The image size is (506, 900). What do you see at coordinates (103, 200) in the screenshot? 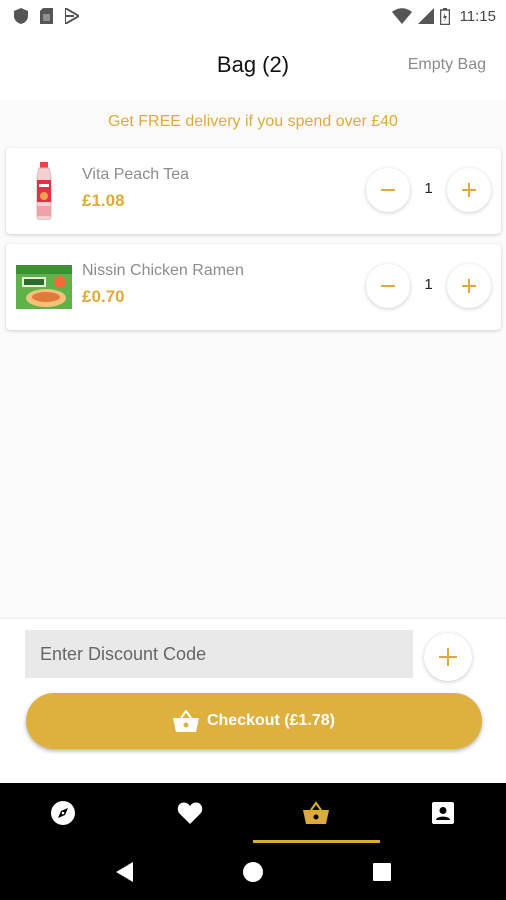
I see `item-price: £1.08` at bounding box center [103, 200].